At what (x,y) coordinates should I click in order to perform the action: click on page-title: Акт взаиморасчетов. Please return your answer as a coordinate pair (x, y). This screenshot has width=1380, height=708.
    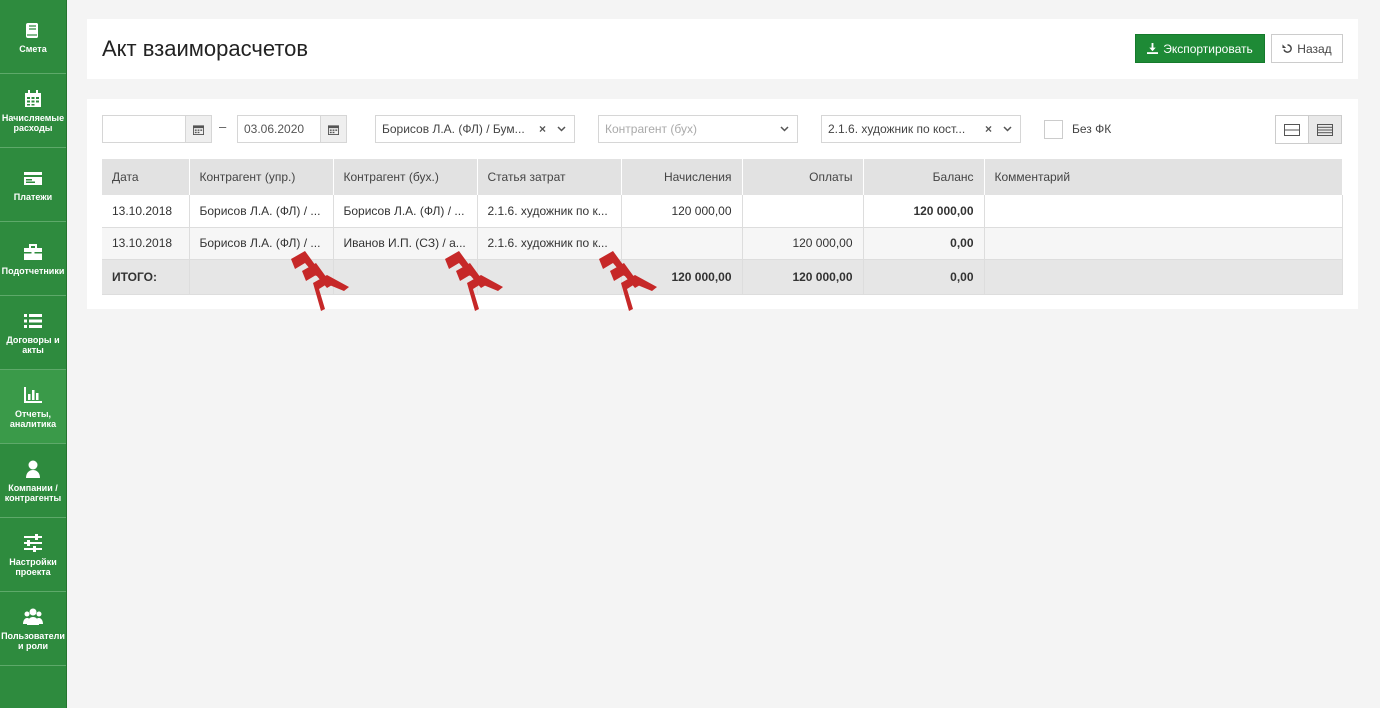
    Looking at the image, I should click on (205, 48).